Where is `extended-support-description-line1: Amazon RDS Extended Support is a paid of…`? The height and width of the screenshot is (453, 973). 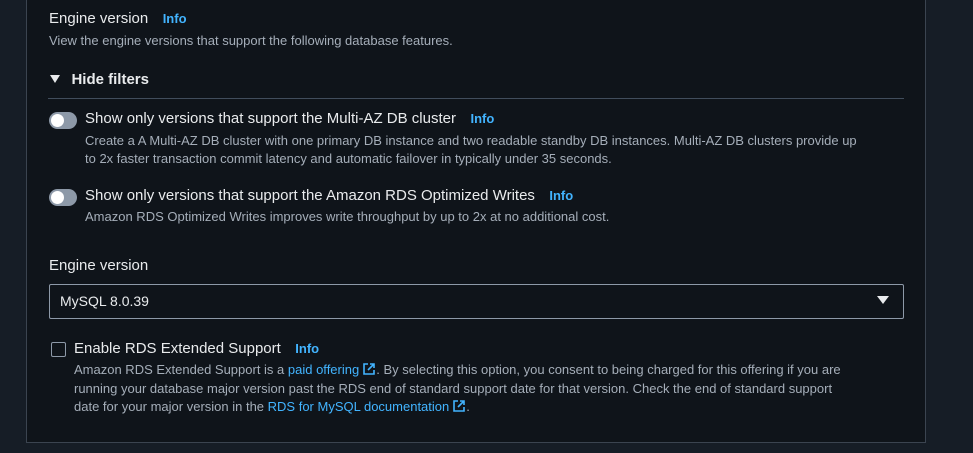
extended-support-description-line1: Amazon RDS Extended Support is a paid of… is located at coordinates (457, 370).